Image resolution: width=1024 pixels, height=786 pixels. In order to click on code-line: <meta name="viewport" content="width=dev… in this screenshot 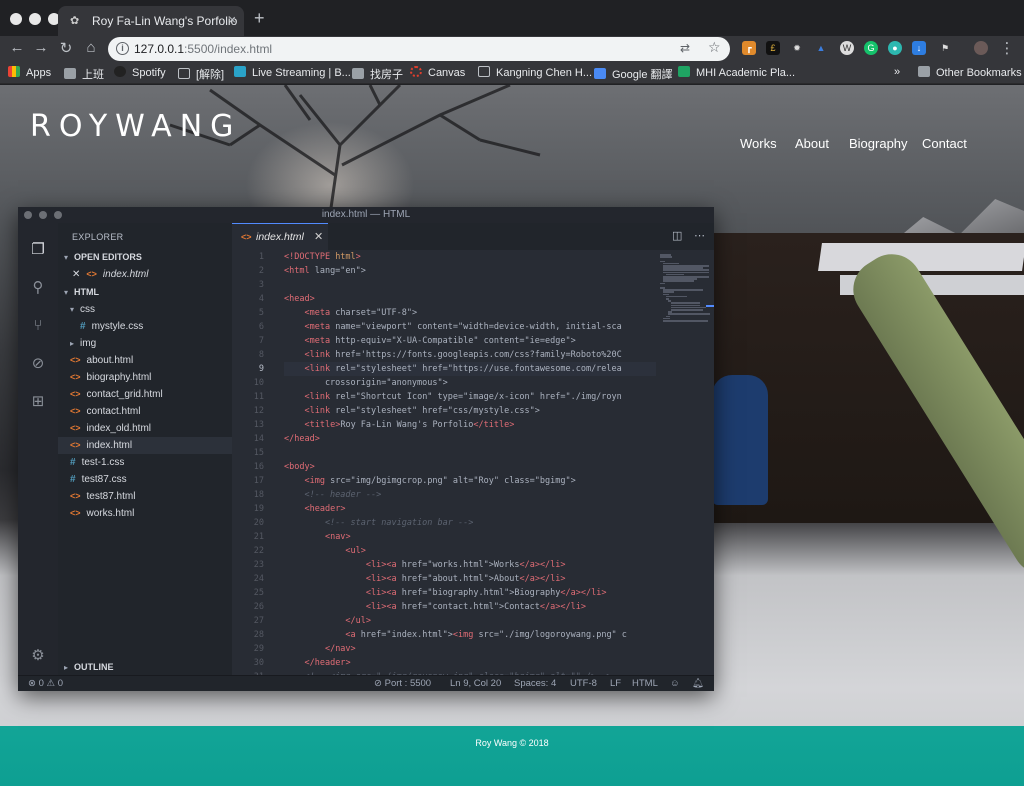, I will do `click(452, 327)`.